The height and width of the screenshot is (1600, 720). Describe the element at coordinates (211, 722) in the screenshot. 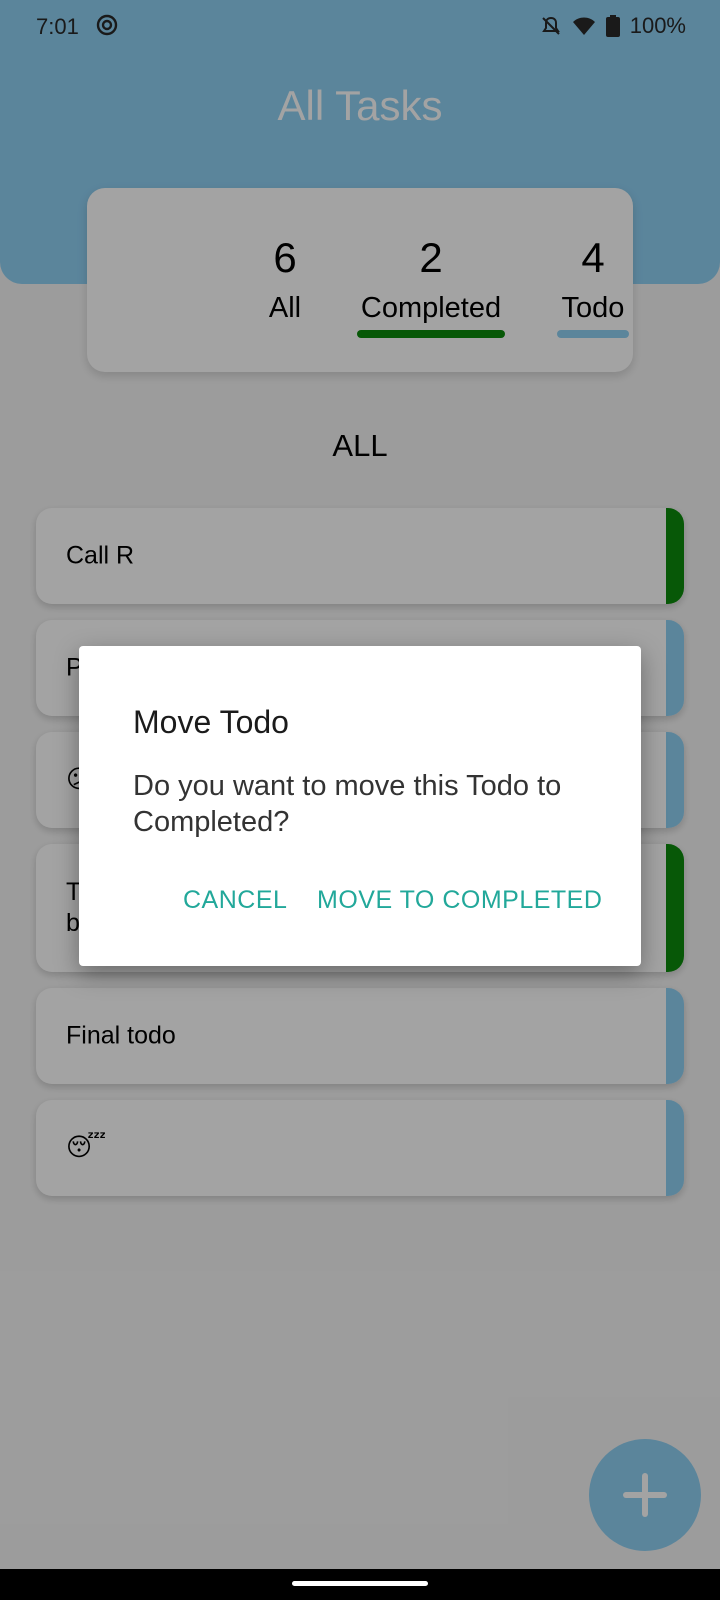

I see `dialog-title: Move Todo` at that location.